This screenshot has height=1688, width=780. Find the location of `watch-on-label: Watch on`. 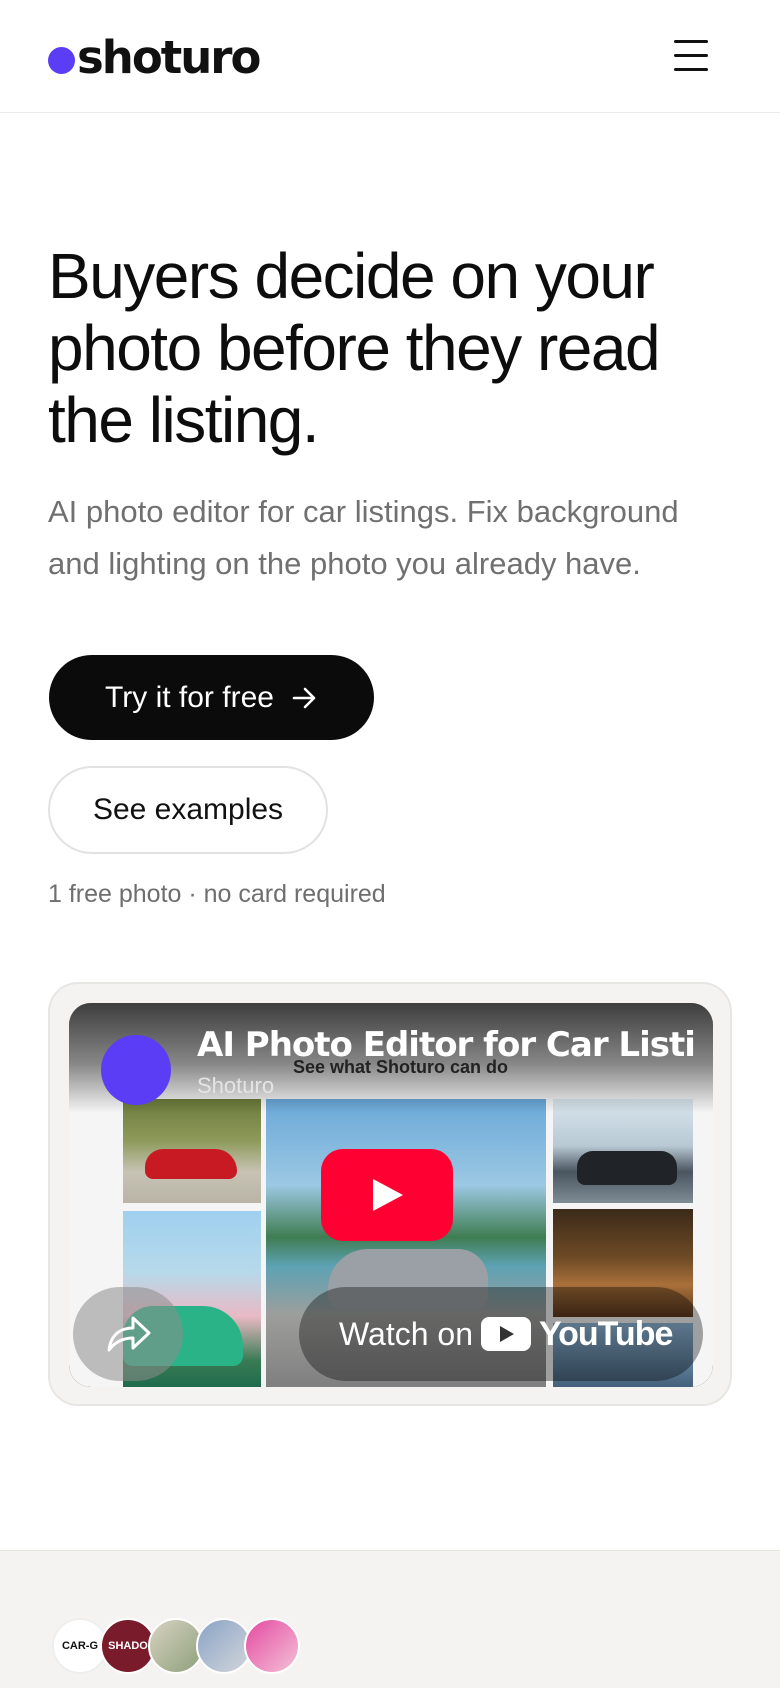

watch-on-label: Watch on is located at coordinates (406, 1333).